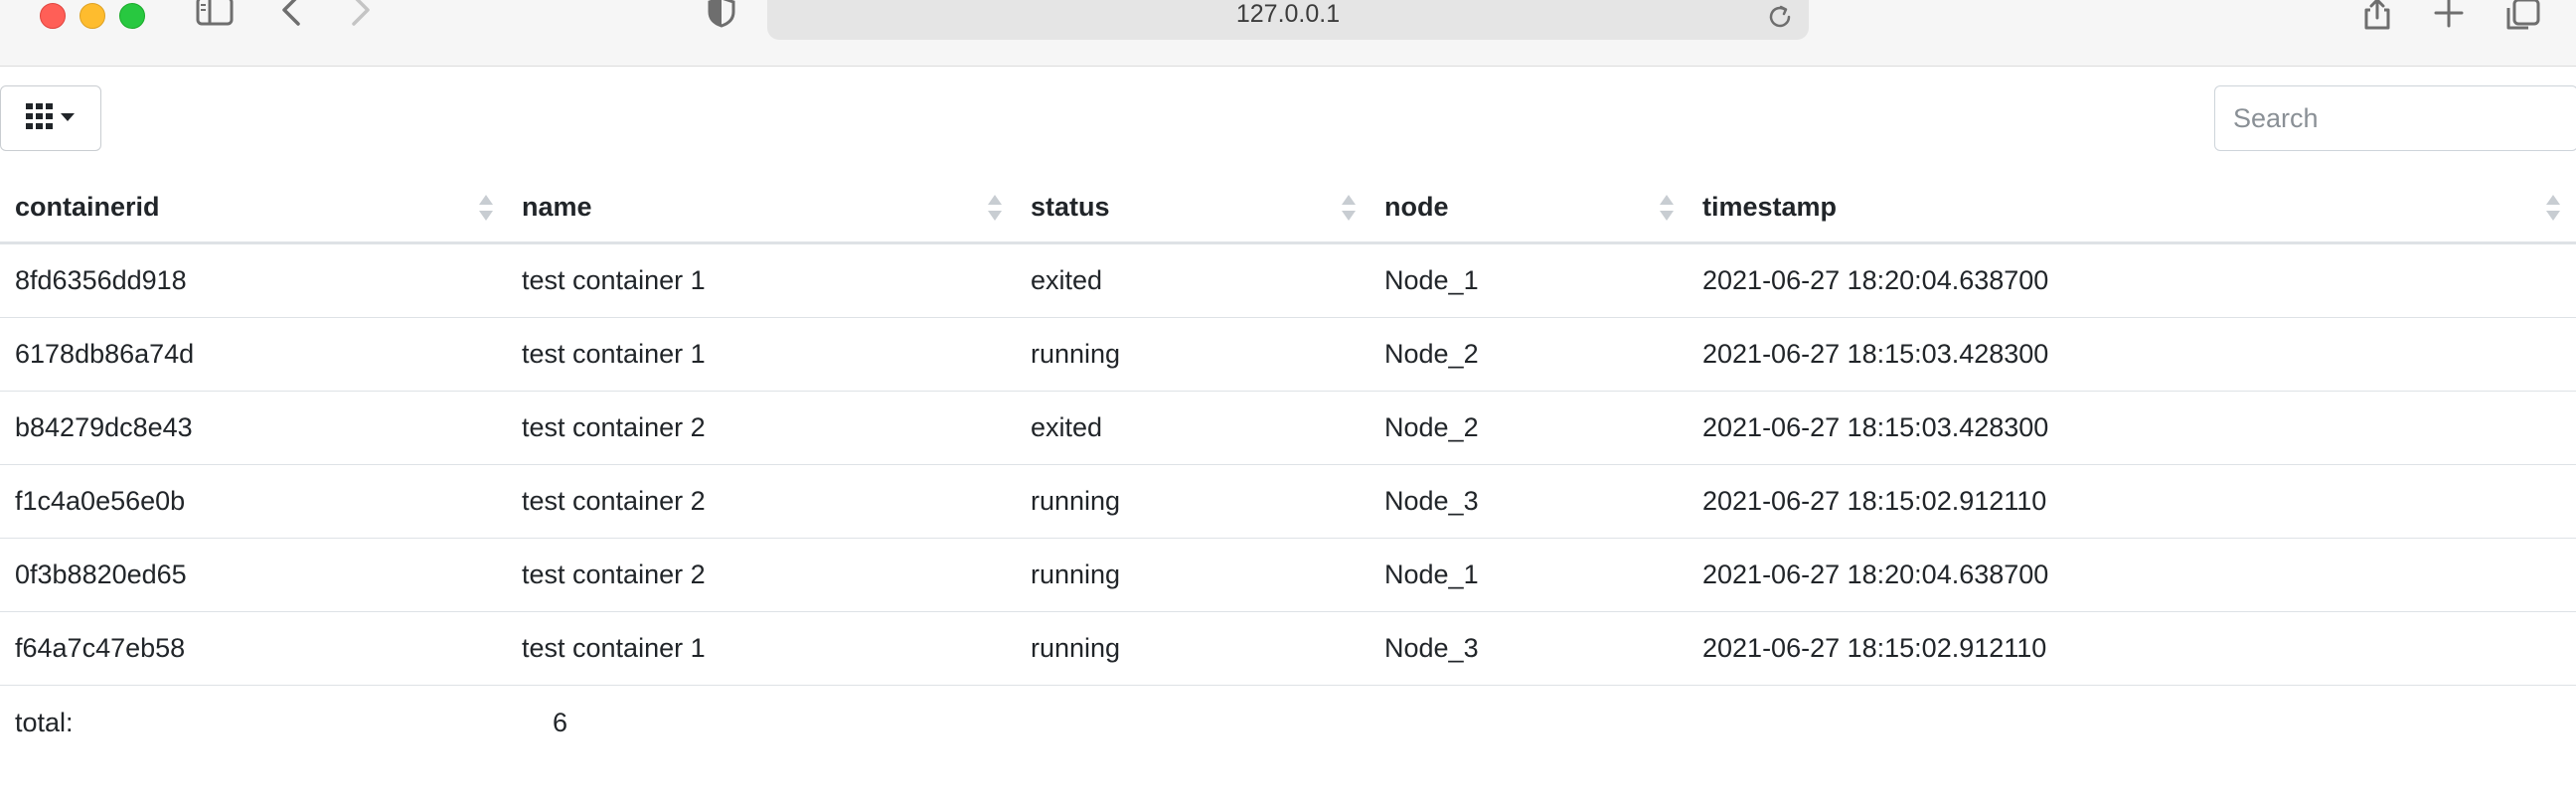 The image size is (2576, 799). I want to click on shield-icon, so click(721, 15).